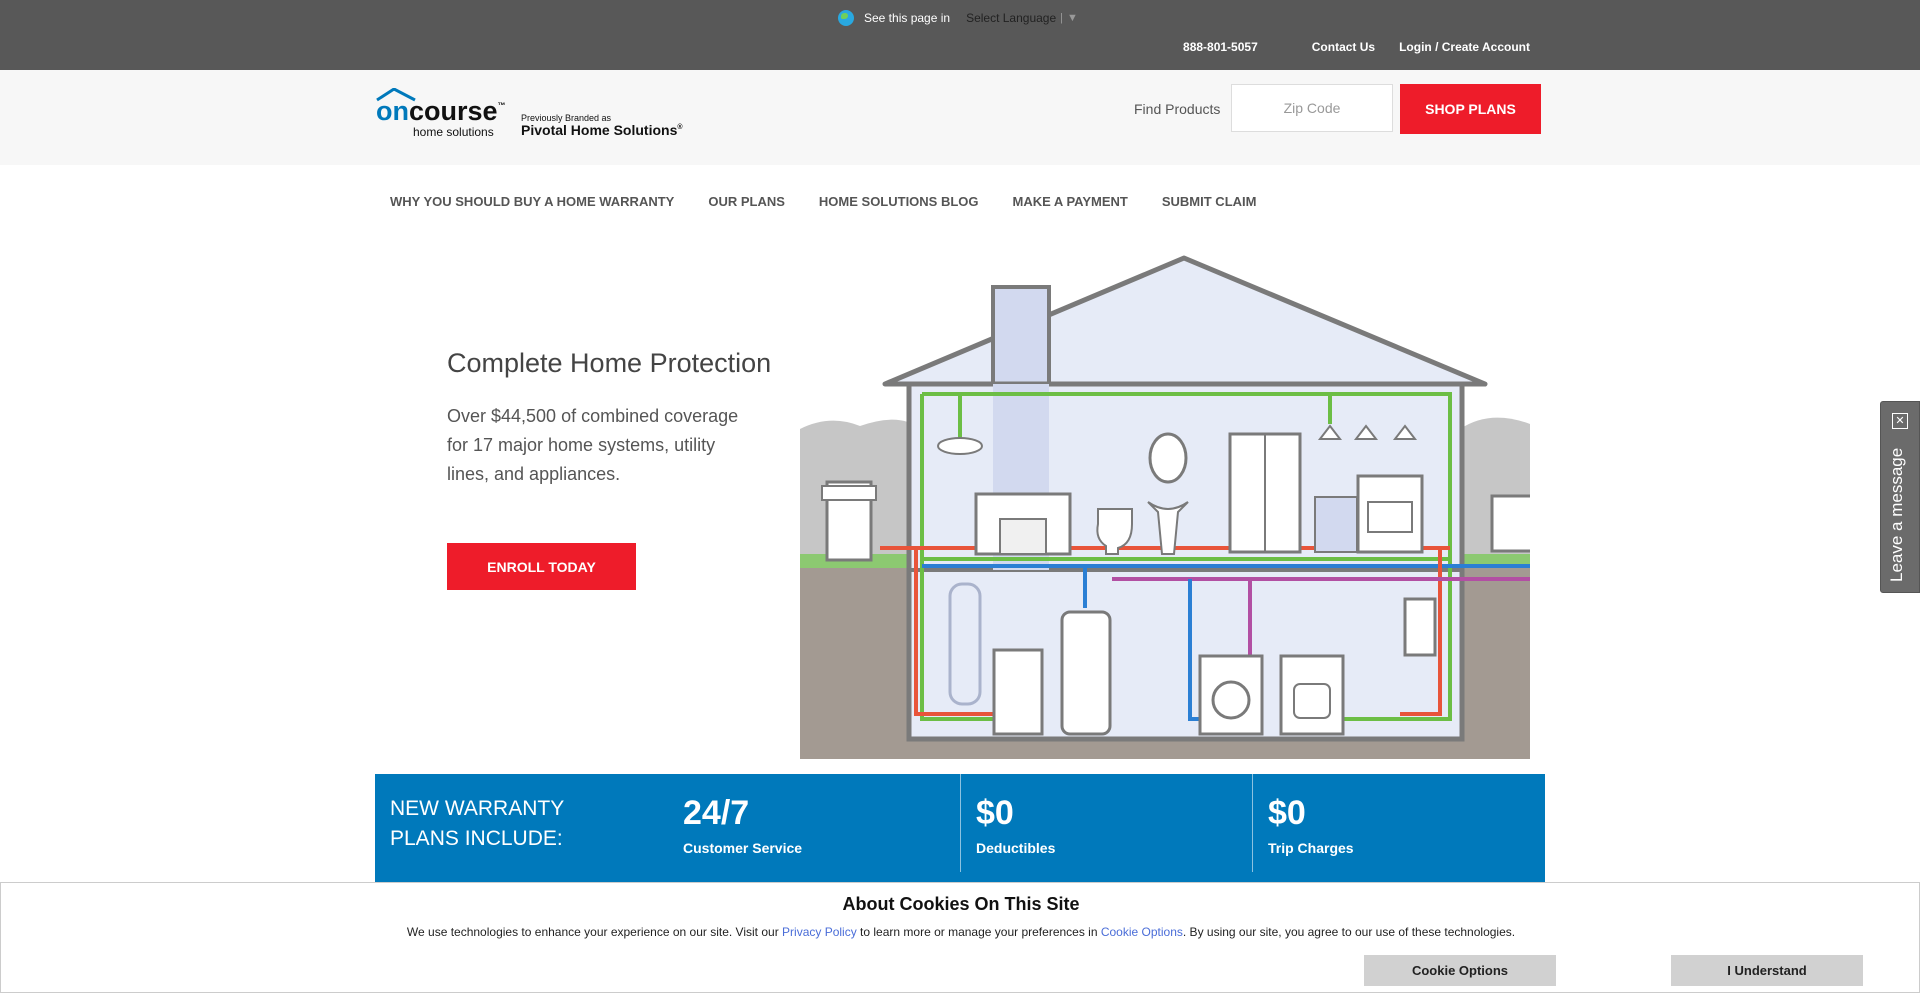 The height and width of the screenshot is (993, 1920). What do you see at coordinates (392, 111) in the screenshot?
I see `logo-brand-on: on` at bounding box center [392, 111].